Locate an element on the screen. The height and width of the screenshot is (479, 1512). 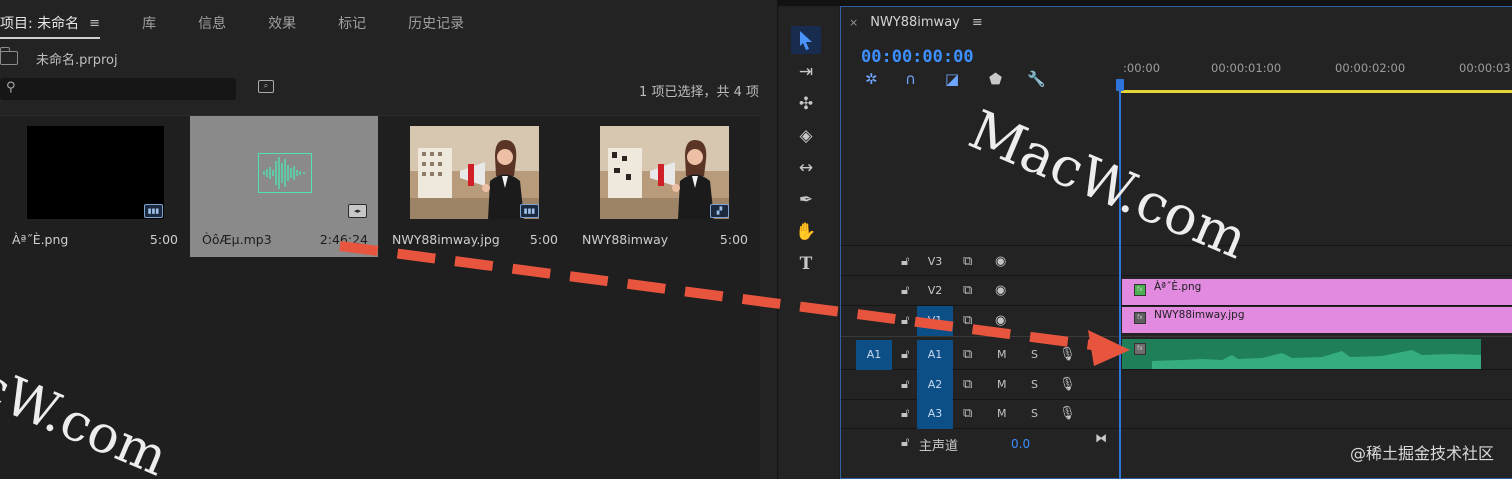
clip-name: Àª˝È.png is located at coordinates (1178, 287).